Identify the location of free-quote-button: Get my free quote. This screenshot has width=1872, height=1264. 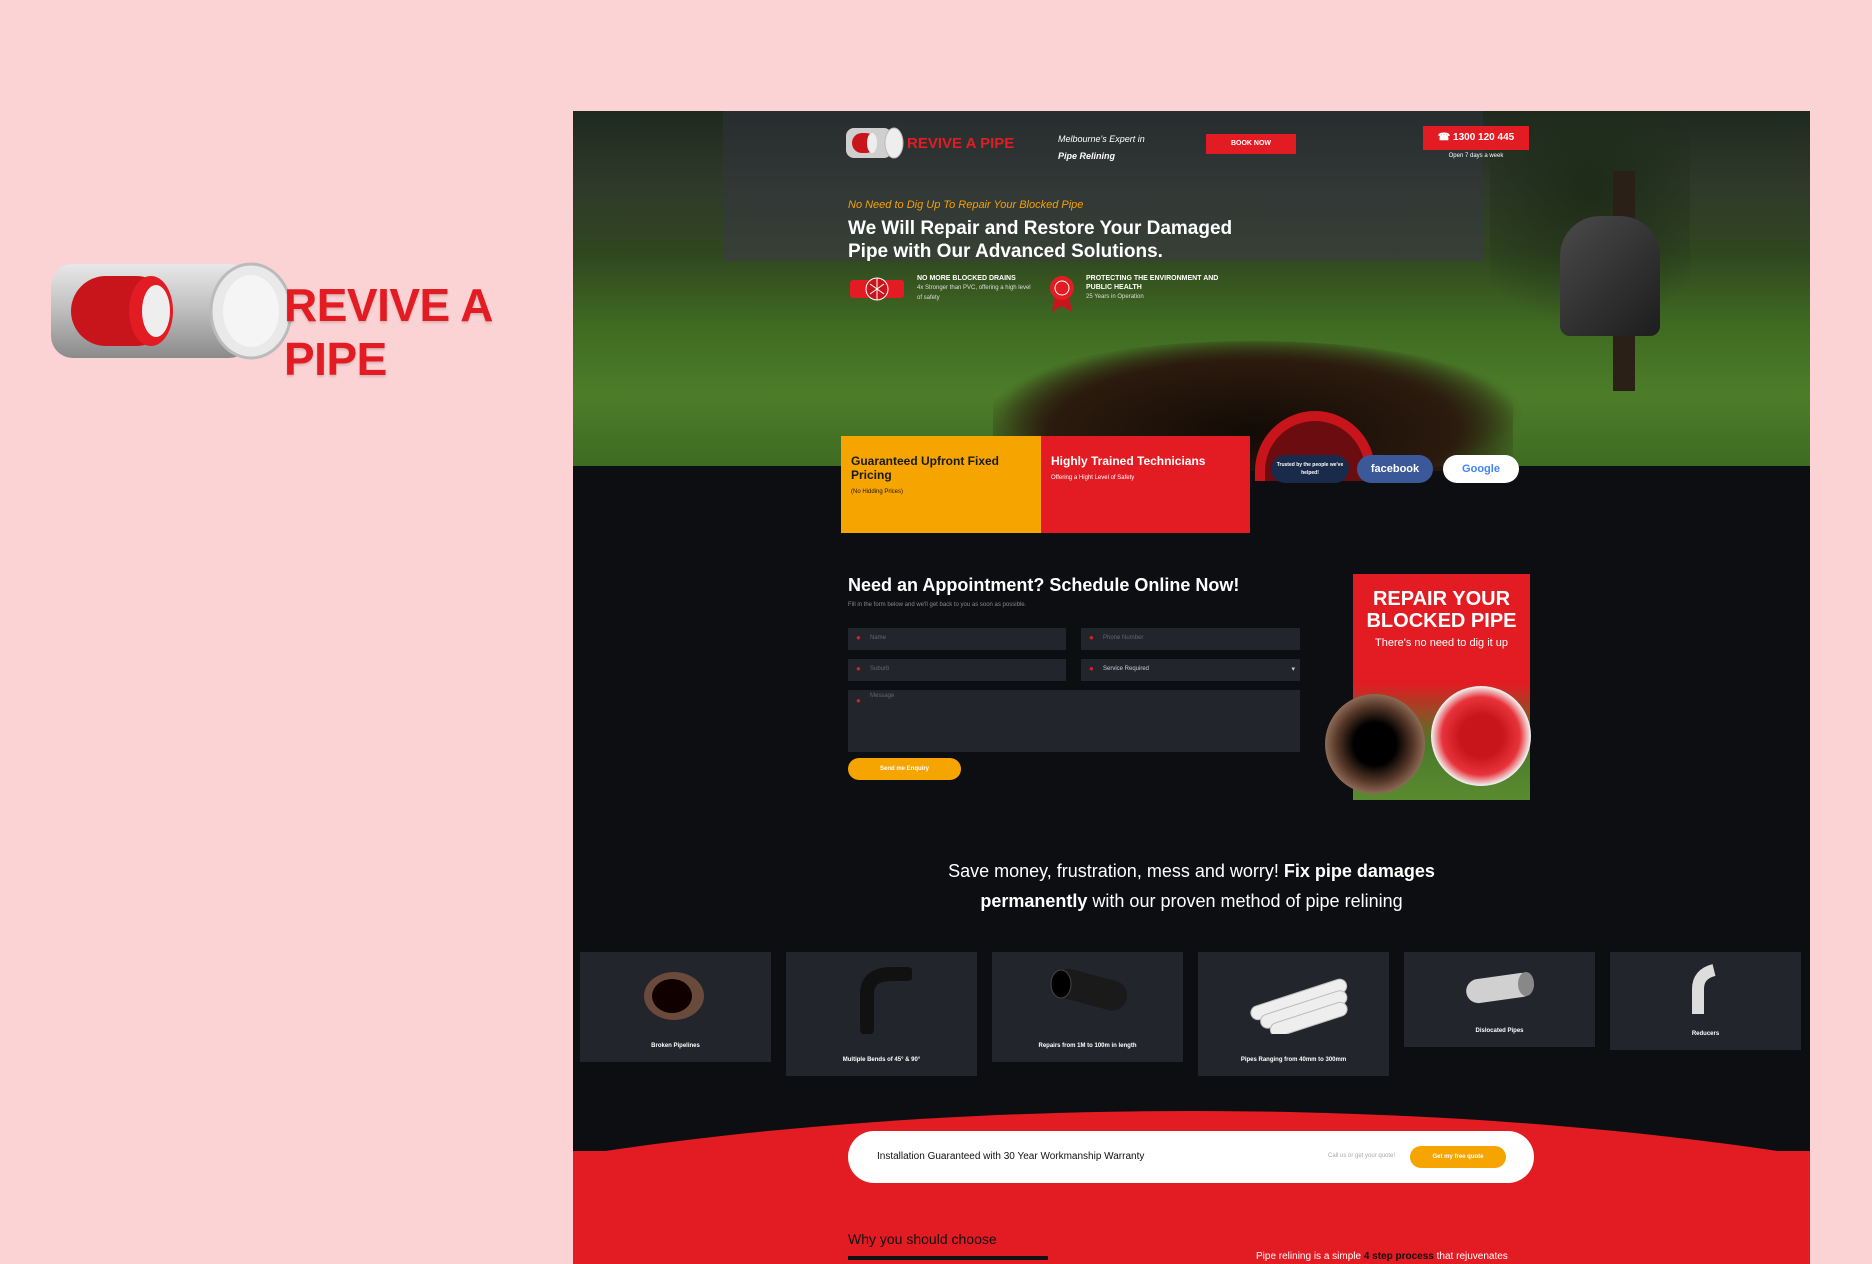
(1458, 1157).